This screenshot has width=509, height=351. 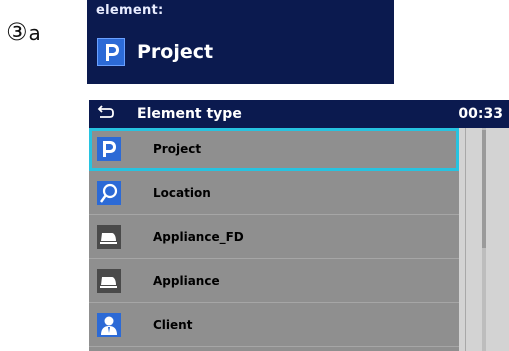 What do you see at coordinates (480, 114) in the screenshot?
I see `clock-time: 00:33` at bounding box center [480, 114].